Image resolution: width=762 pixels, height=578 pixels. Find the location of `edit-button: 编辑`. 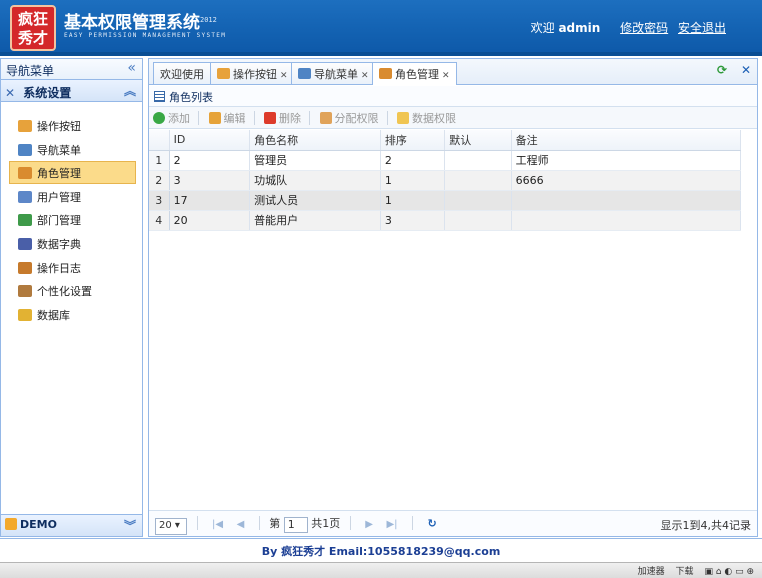

edit-button: 编辑 is located at coordinates (227, 118).